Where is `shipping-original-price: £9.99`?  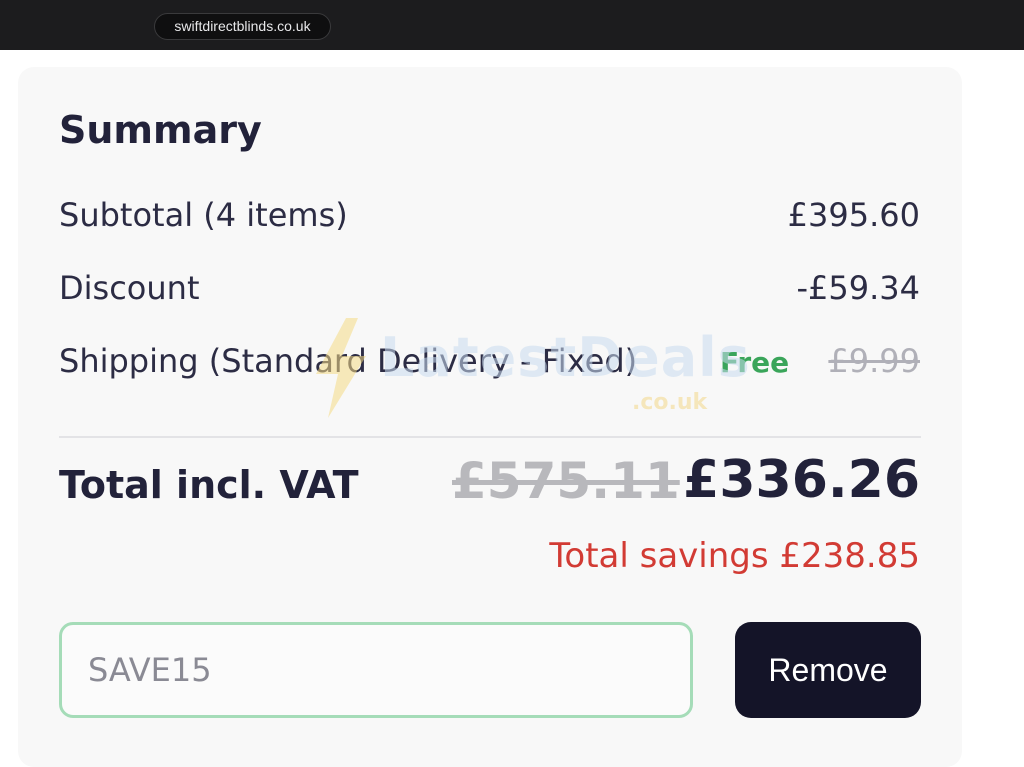
shipping-original-price: £9.99 is located at coordinates (874, 361).